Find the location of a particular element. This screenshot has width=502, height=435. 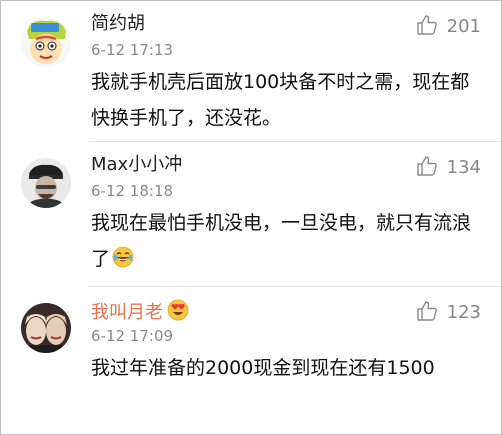

laughing-tears-emoji-icon is located at coordinates (123, 262).